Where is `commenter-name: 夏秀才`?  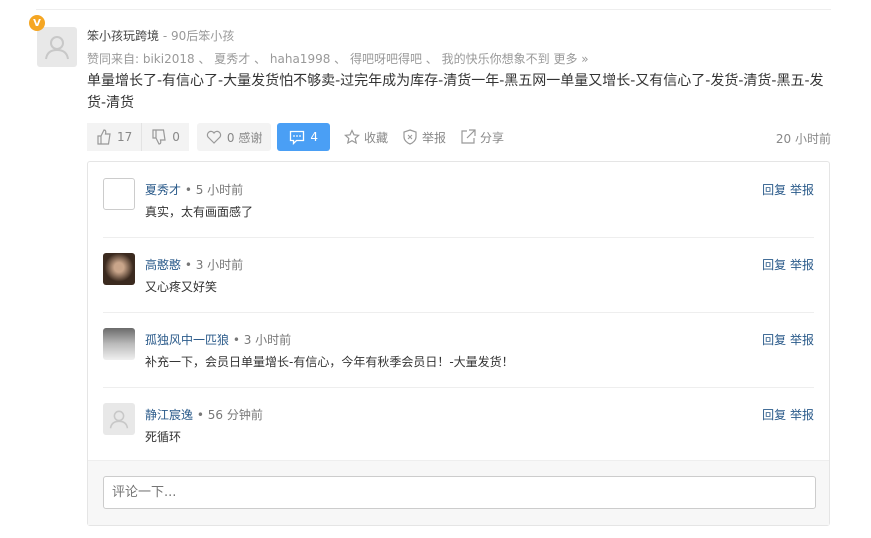
commenter-name: 夏秀才 is located at coordinates (163, 190).